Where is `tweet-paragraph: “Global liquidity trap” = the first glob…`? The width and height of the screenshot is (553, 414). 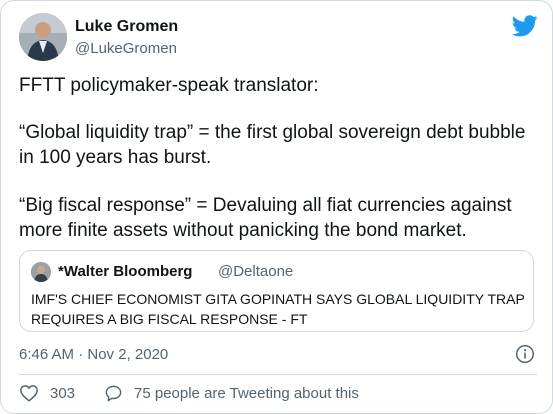
tweet-paragraph: “Global liquidity trap” = the first glob… is located at coordinates (272, 145).